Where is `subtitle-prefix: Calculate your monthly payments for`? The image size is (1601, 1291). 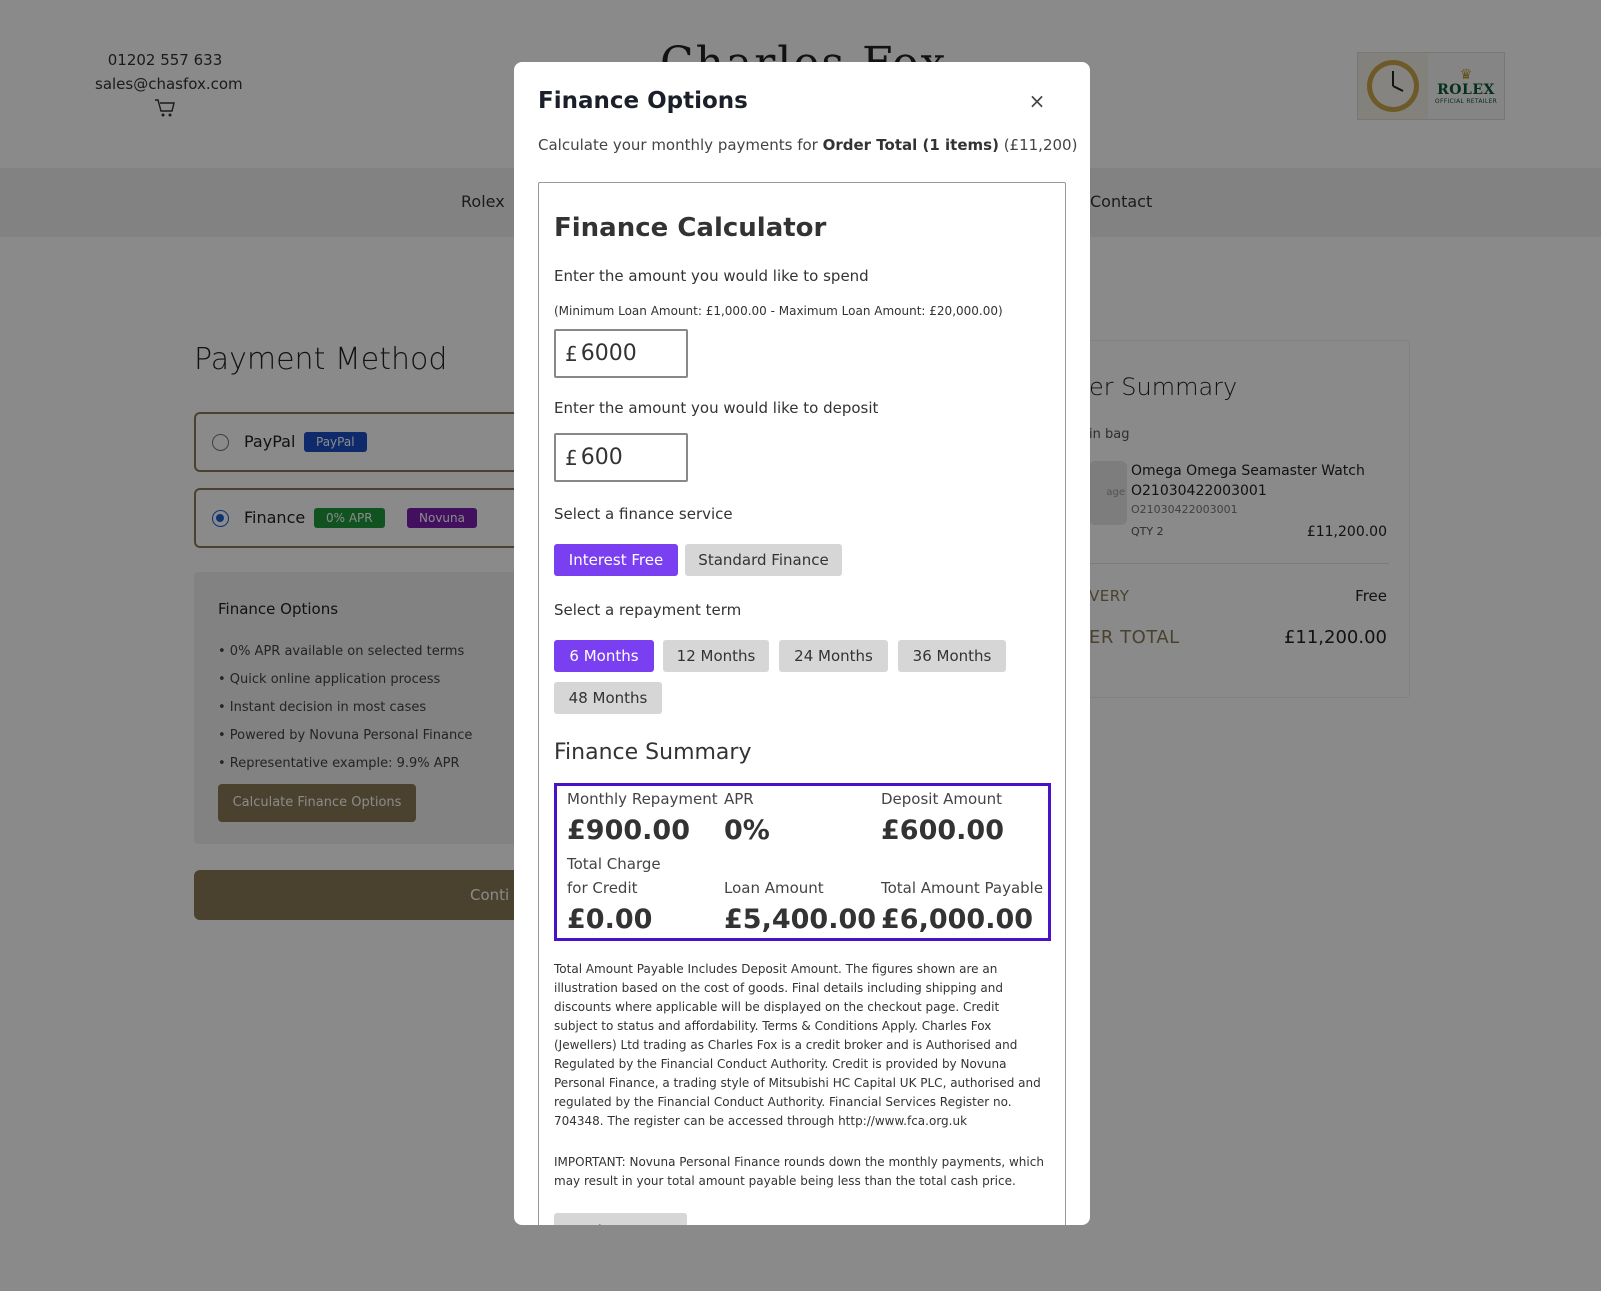 subtitle-prefix: Calculate your monthly payments for is located at coordinates (678, 145).